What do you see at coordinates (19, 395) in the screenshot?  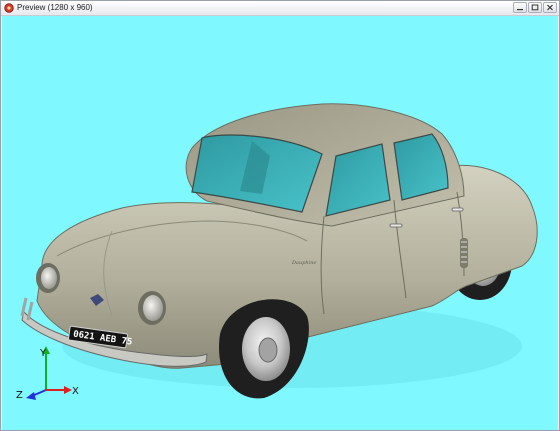 I see `z-axis-label: Z` at bounding box center [19, 395].